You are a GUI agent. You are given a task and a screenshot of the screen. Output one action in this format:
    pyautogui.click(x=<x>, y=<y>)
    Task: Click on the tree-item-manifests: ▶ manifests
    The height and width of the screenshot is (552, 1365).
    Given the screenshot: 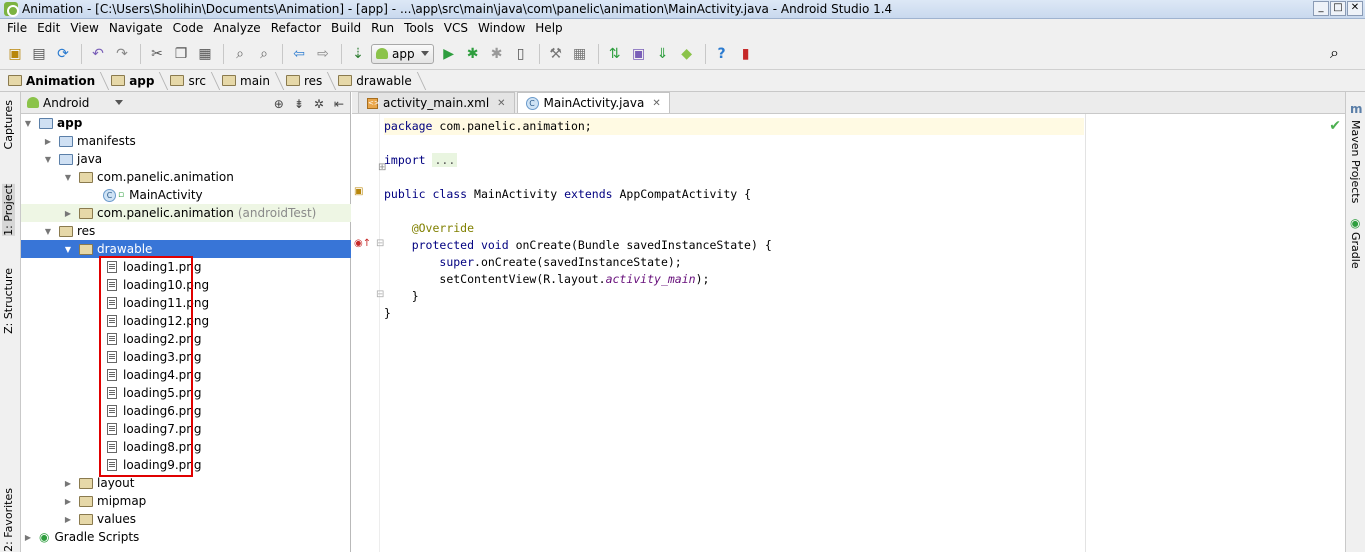 What is the action you would take?
    pyautogui.click(x=186, y=141)
    